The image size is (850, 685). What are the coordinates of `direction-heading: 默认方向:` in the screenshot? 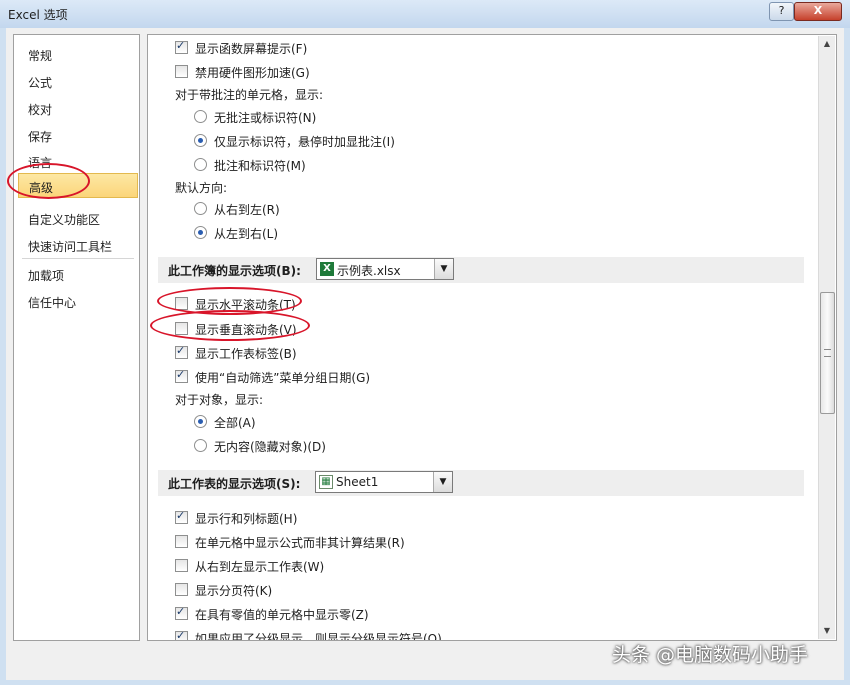 It's located at (201, 188).